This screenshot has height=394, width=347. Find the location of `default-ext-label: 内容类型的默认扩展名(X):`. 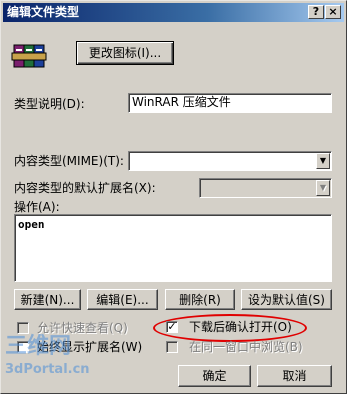

default-ext-label: 内容类型的默认扩展名(X): is located at coordinates (85, 188).